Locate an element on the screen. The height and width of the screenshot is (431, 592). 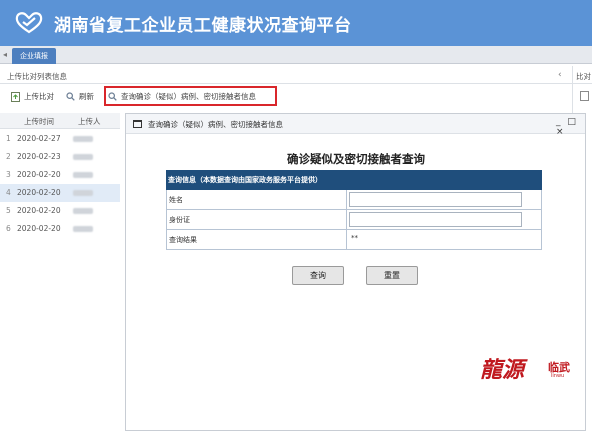
list-row: 3 2020-02-20 is located at coordinates (60, 175).